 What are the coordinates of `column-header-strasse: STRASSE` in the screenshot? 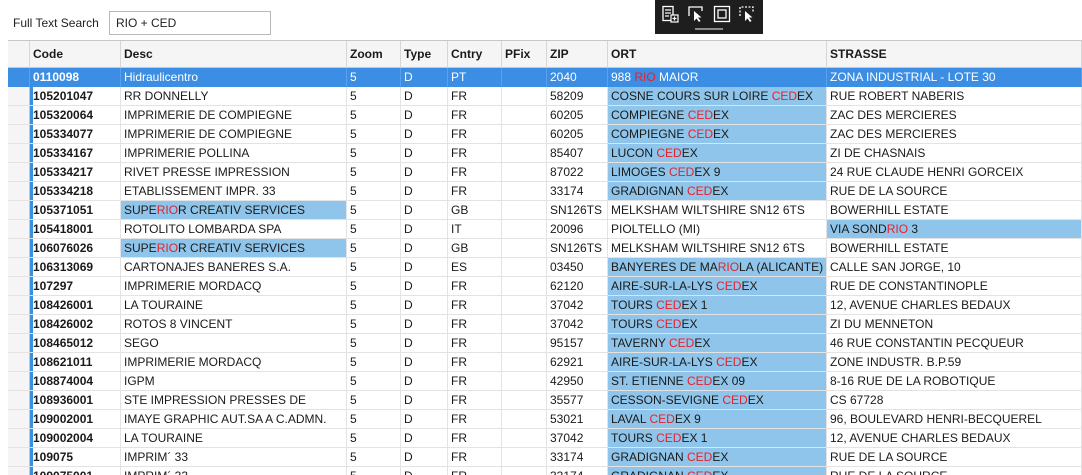 It's located at (954, 54).